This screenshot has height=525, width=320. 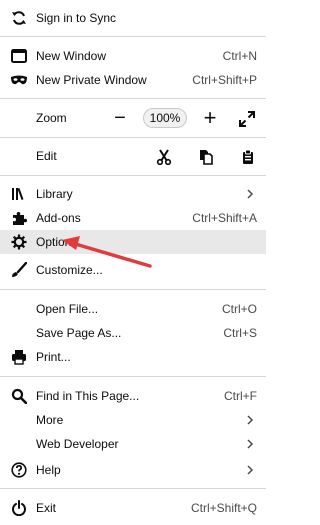 I want to click on annotation-arrow, so click(x=107, y=252).